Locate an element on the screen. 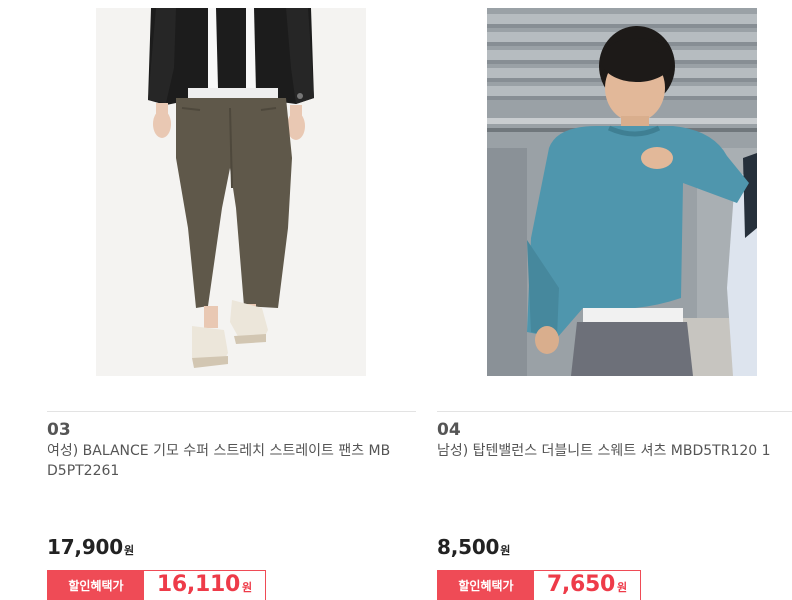 The height and width of the screenshot is (600, 792). discount-price-box: 할인혜택가 16,110 원 is located at coordinates (156, 585).